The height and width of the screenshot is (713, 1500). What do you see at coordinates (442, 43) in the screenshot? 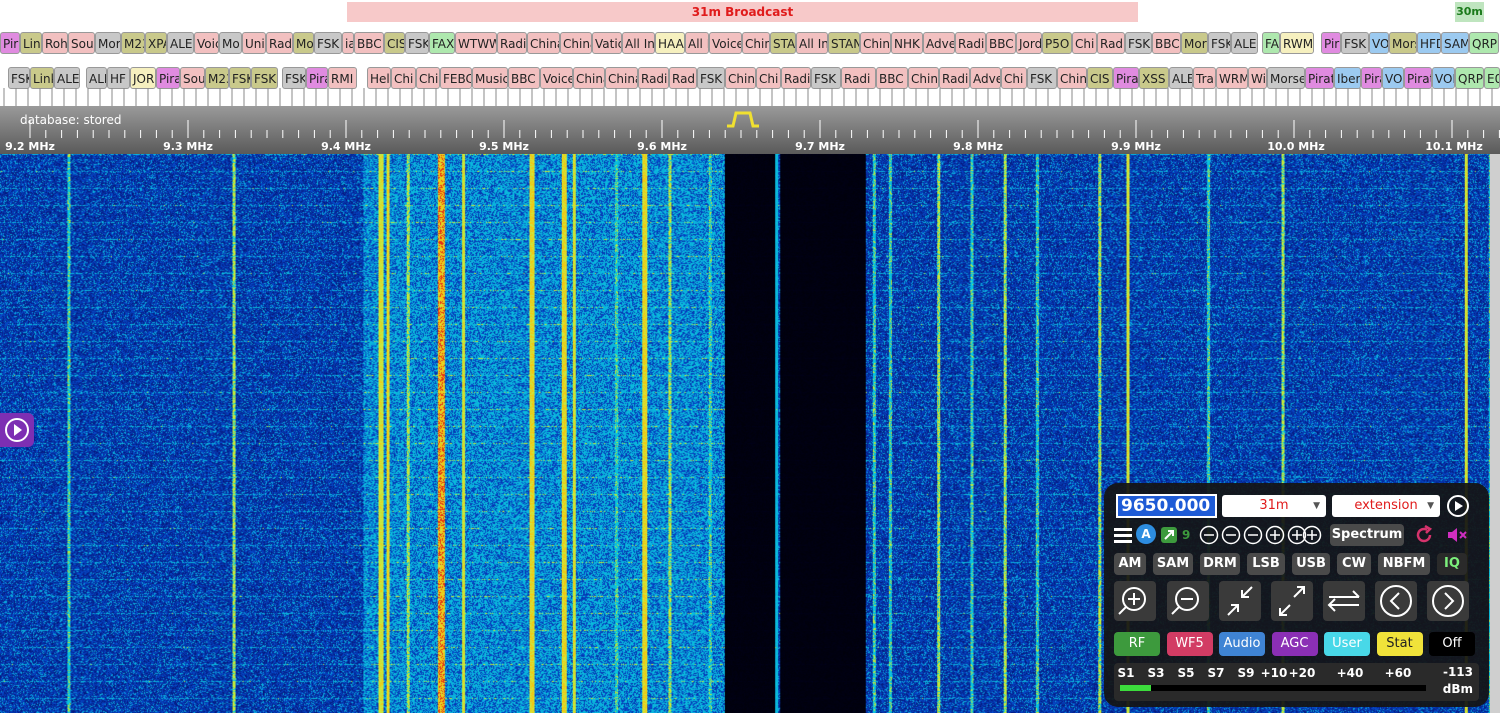
I see `station-label: FAX` at bounding box center [442, 43].